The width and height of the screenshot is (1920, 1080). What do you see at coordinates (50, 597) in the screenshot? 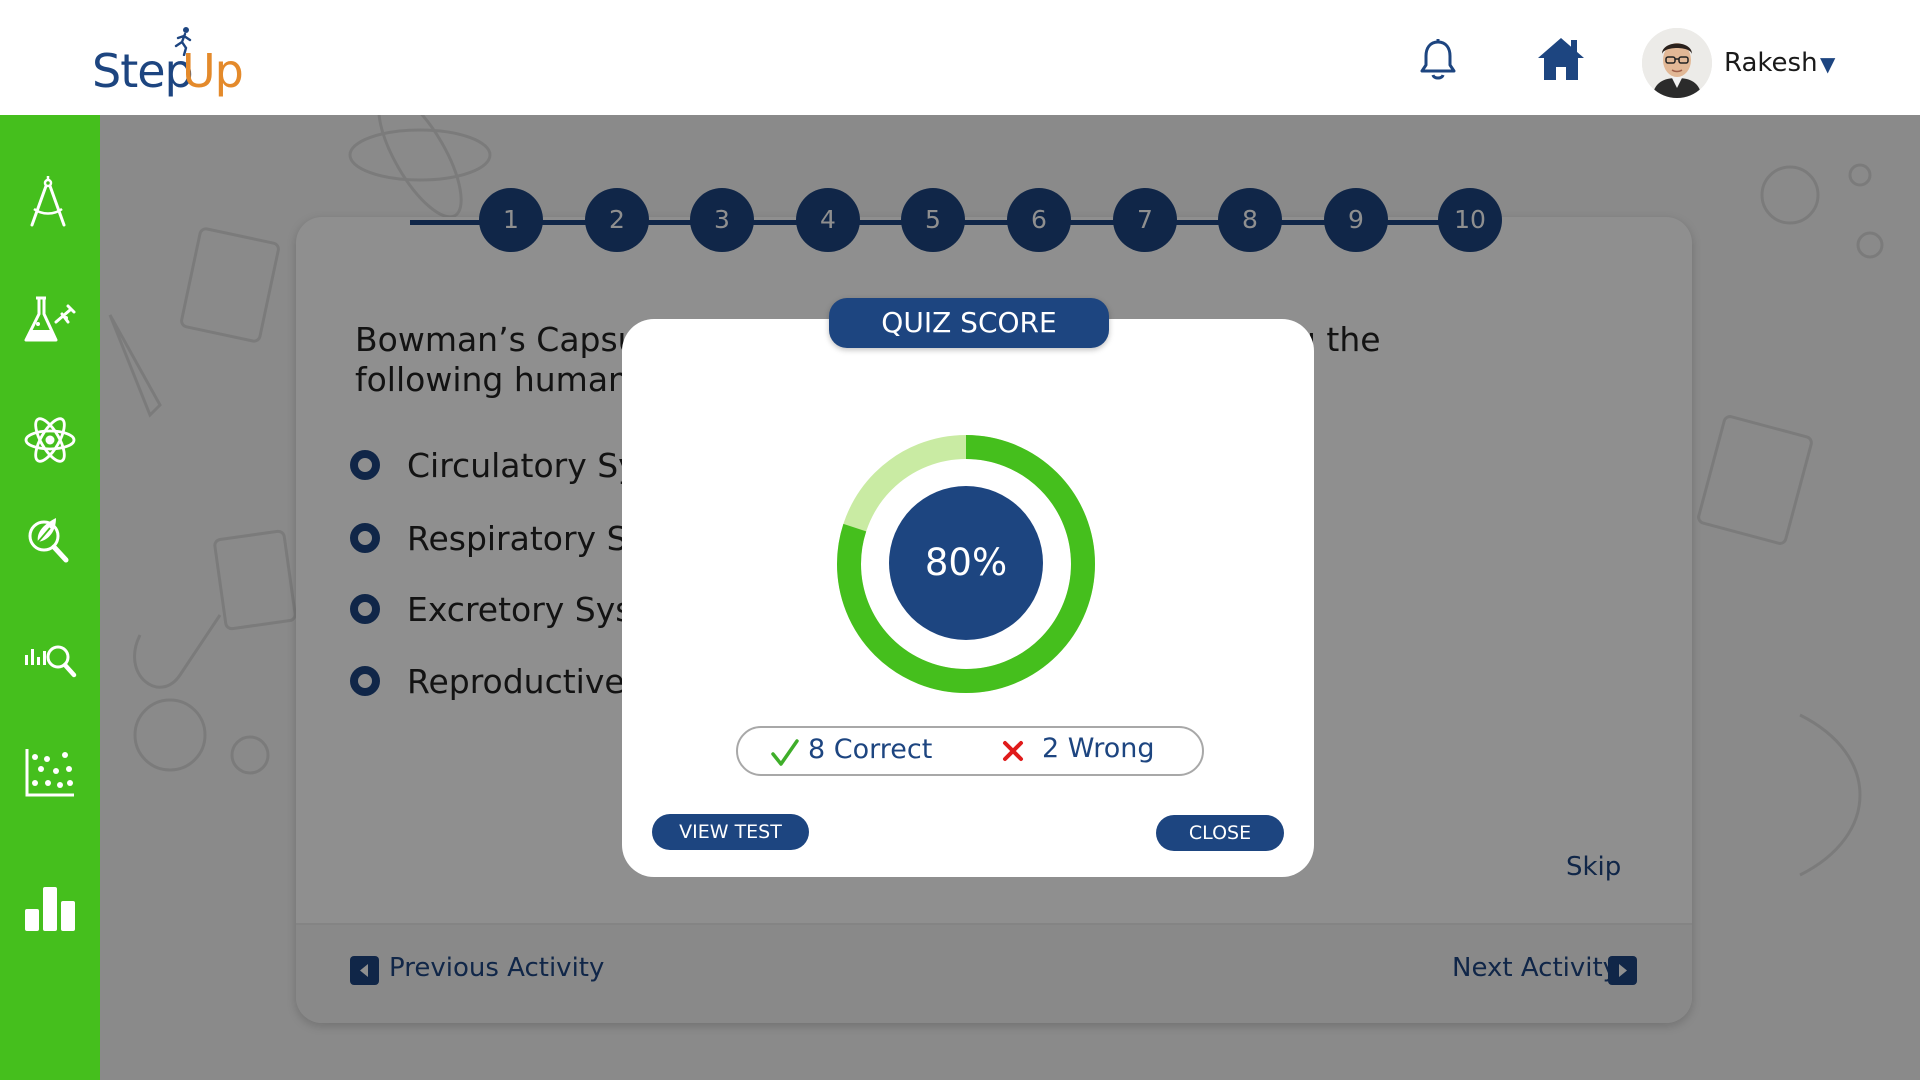
I see `sidebar` at bounding box center [50, 597].